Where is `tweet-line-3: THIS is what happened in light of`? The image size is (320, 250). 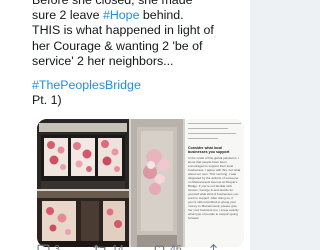 tweet-line-3: THIS is what happened in light of is located at coordinates (123, 30).